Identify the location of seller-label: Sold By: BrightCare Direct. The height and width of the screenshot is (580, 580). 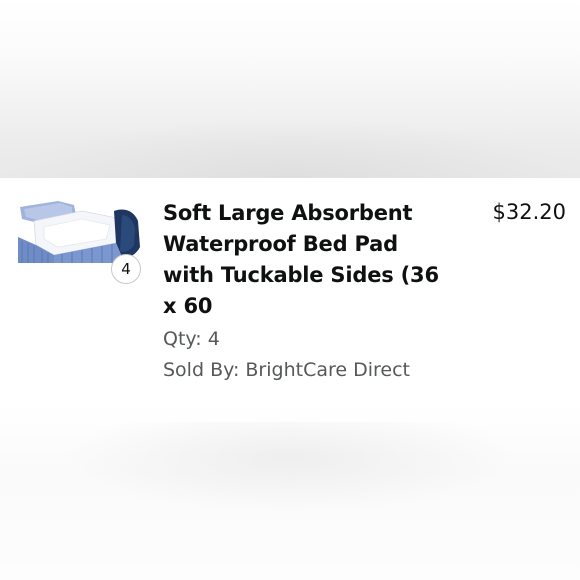
(286, 370).